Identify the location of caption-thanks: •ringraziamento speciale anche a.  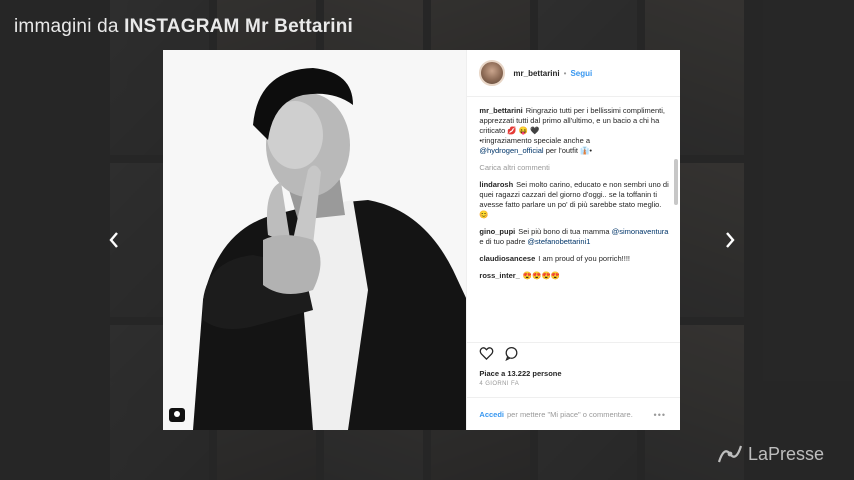
(535, 140).